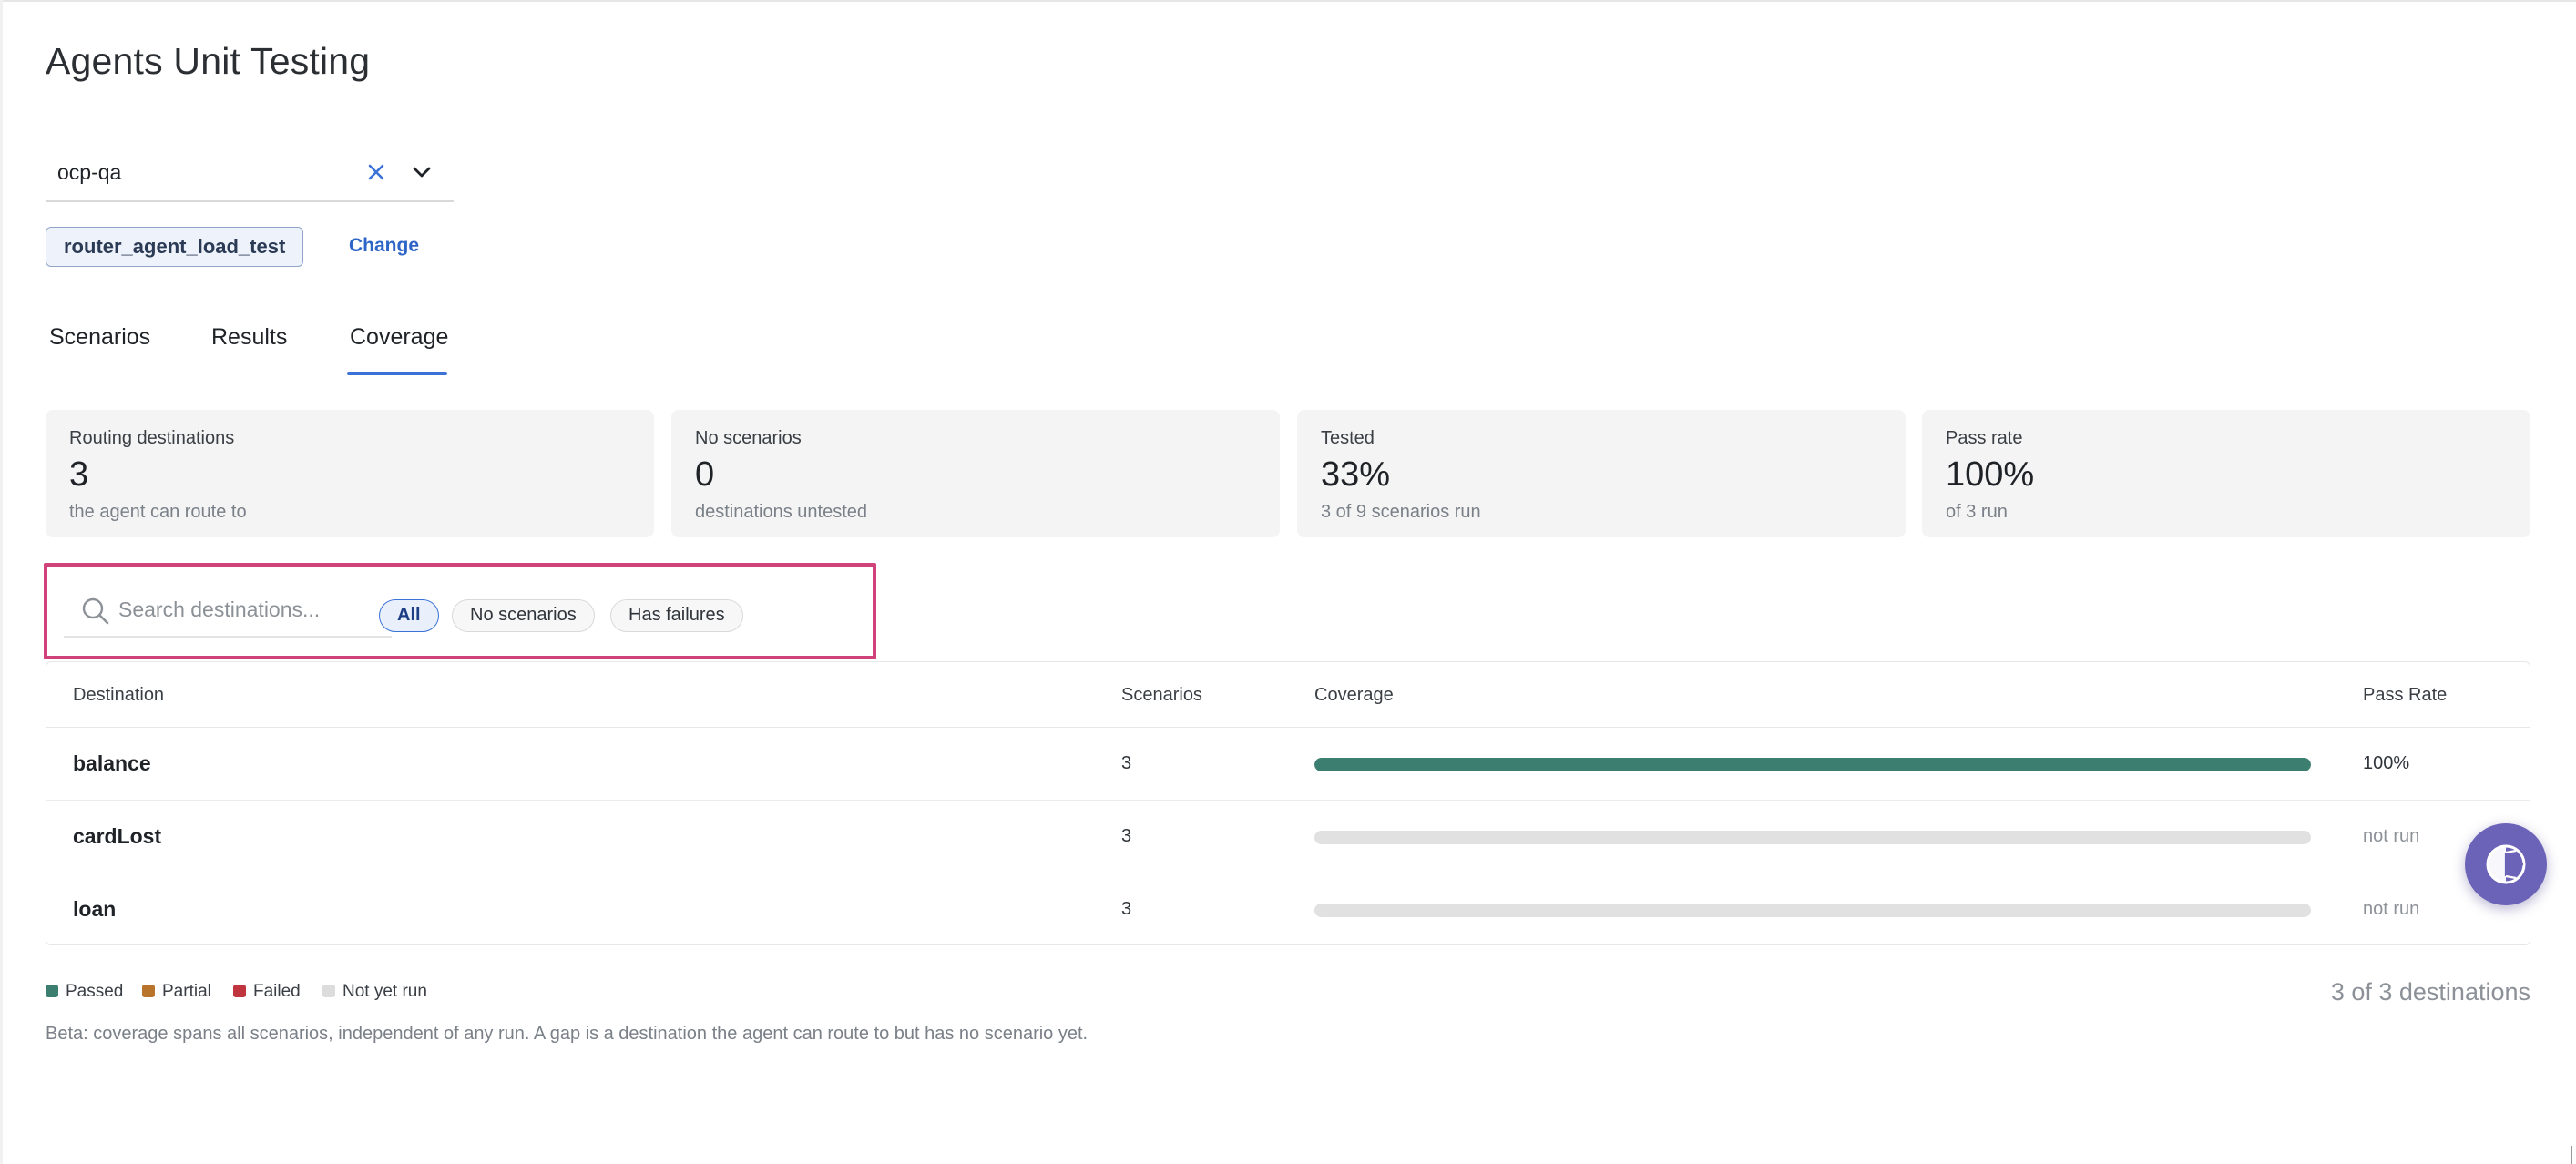 Image resolution: width=2576 pixels, height=1164 pixels. Describe the element at coordinates (1288, 837) in the screenshot. I see `table-row: cardLost 3 not run` at that location.